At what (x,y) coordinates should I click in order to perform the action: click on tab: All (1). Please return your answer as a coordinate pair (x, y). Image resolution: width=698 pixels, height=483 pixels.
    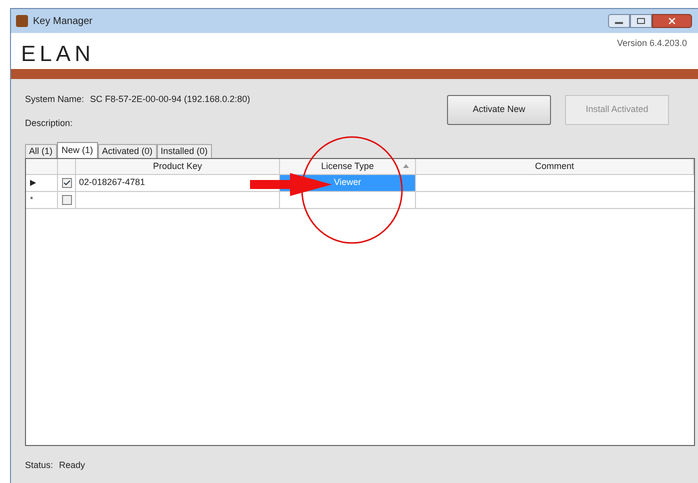
    Looking at the image, I should click on (41, 151).